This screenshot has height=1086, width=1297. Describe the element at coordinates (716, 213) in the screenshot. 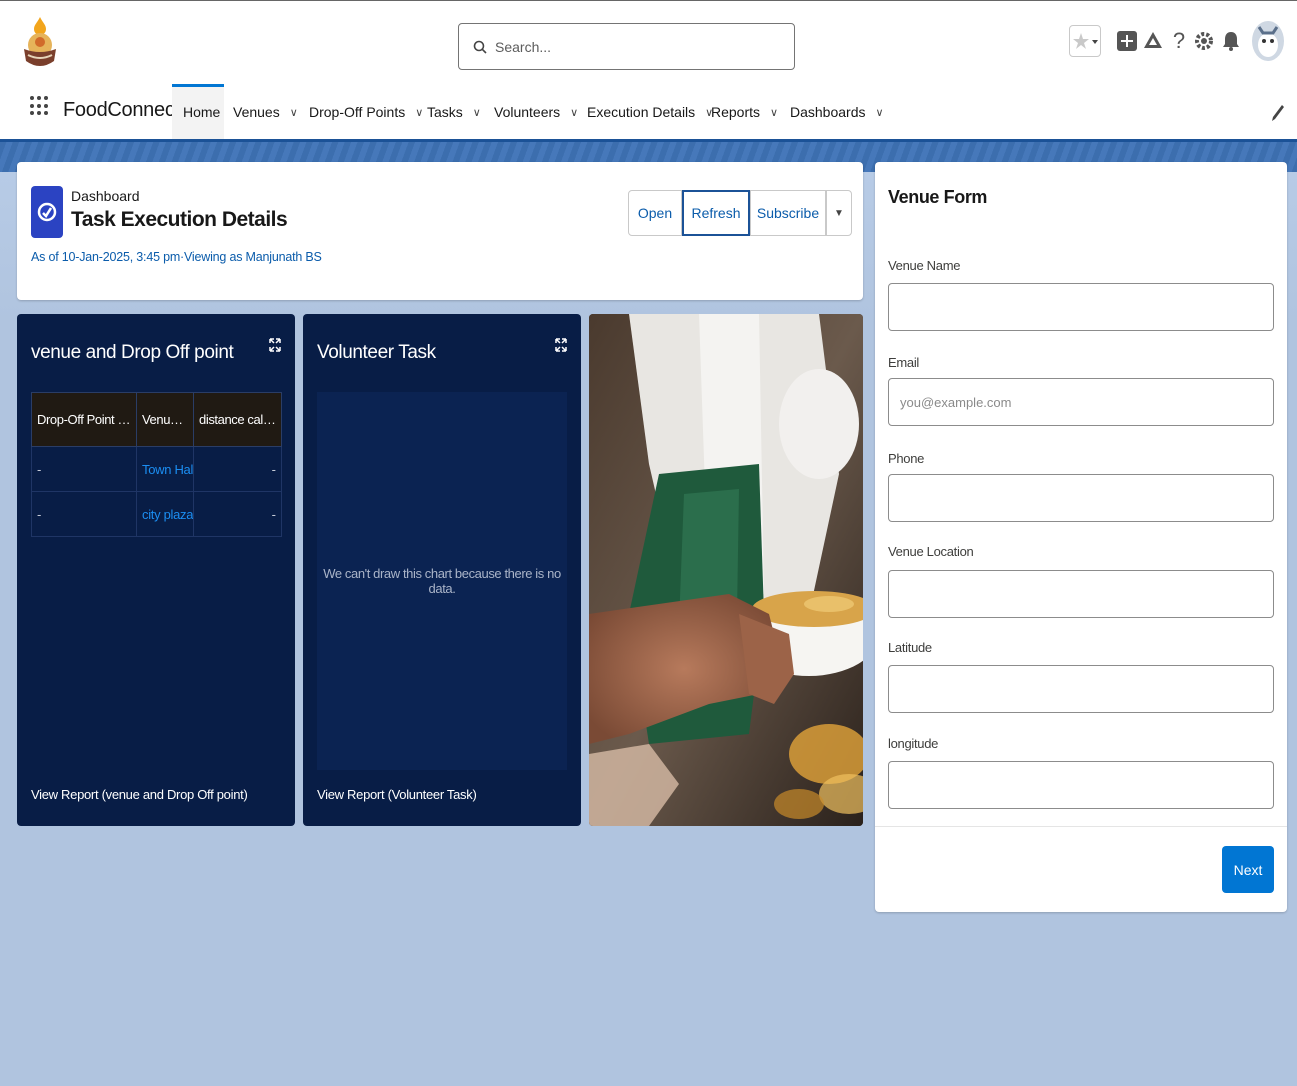

I see `refresh-button: Refresh` at that location.